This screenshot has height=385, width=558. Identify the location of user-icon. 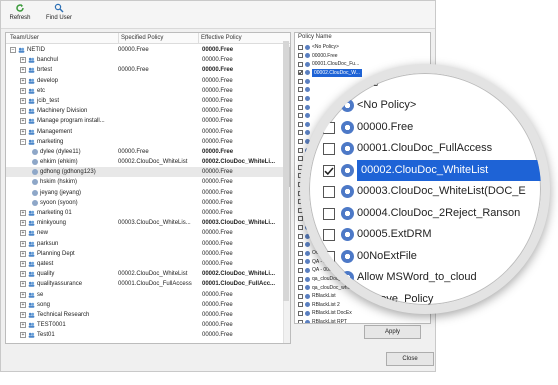
(35, 162).